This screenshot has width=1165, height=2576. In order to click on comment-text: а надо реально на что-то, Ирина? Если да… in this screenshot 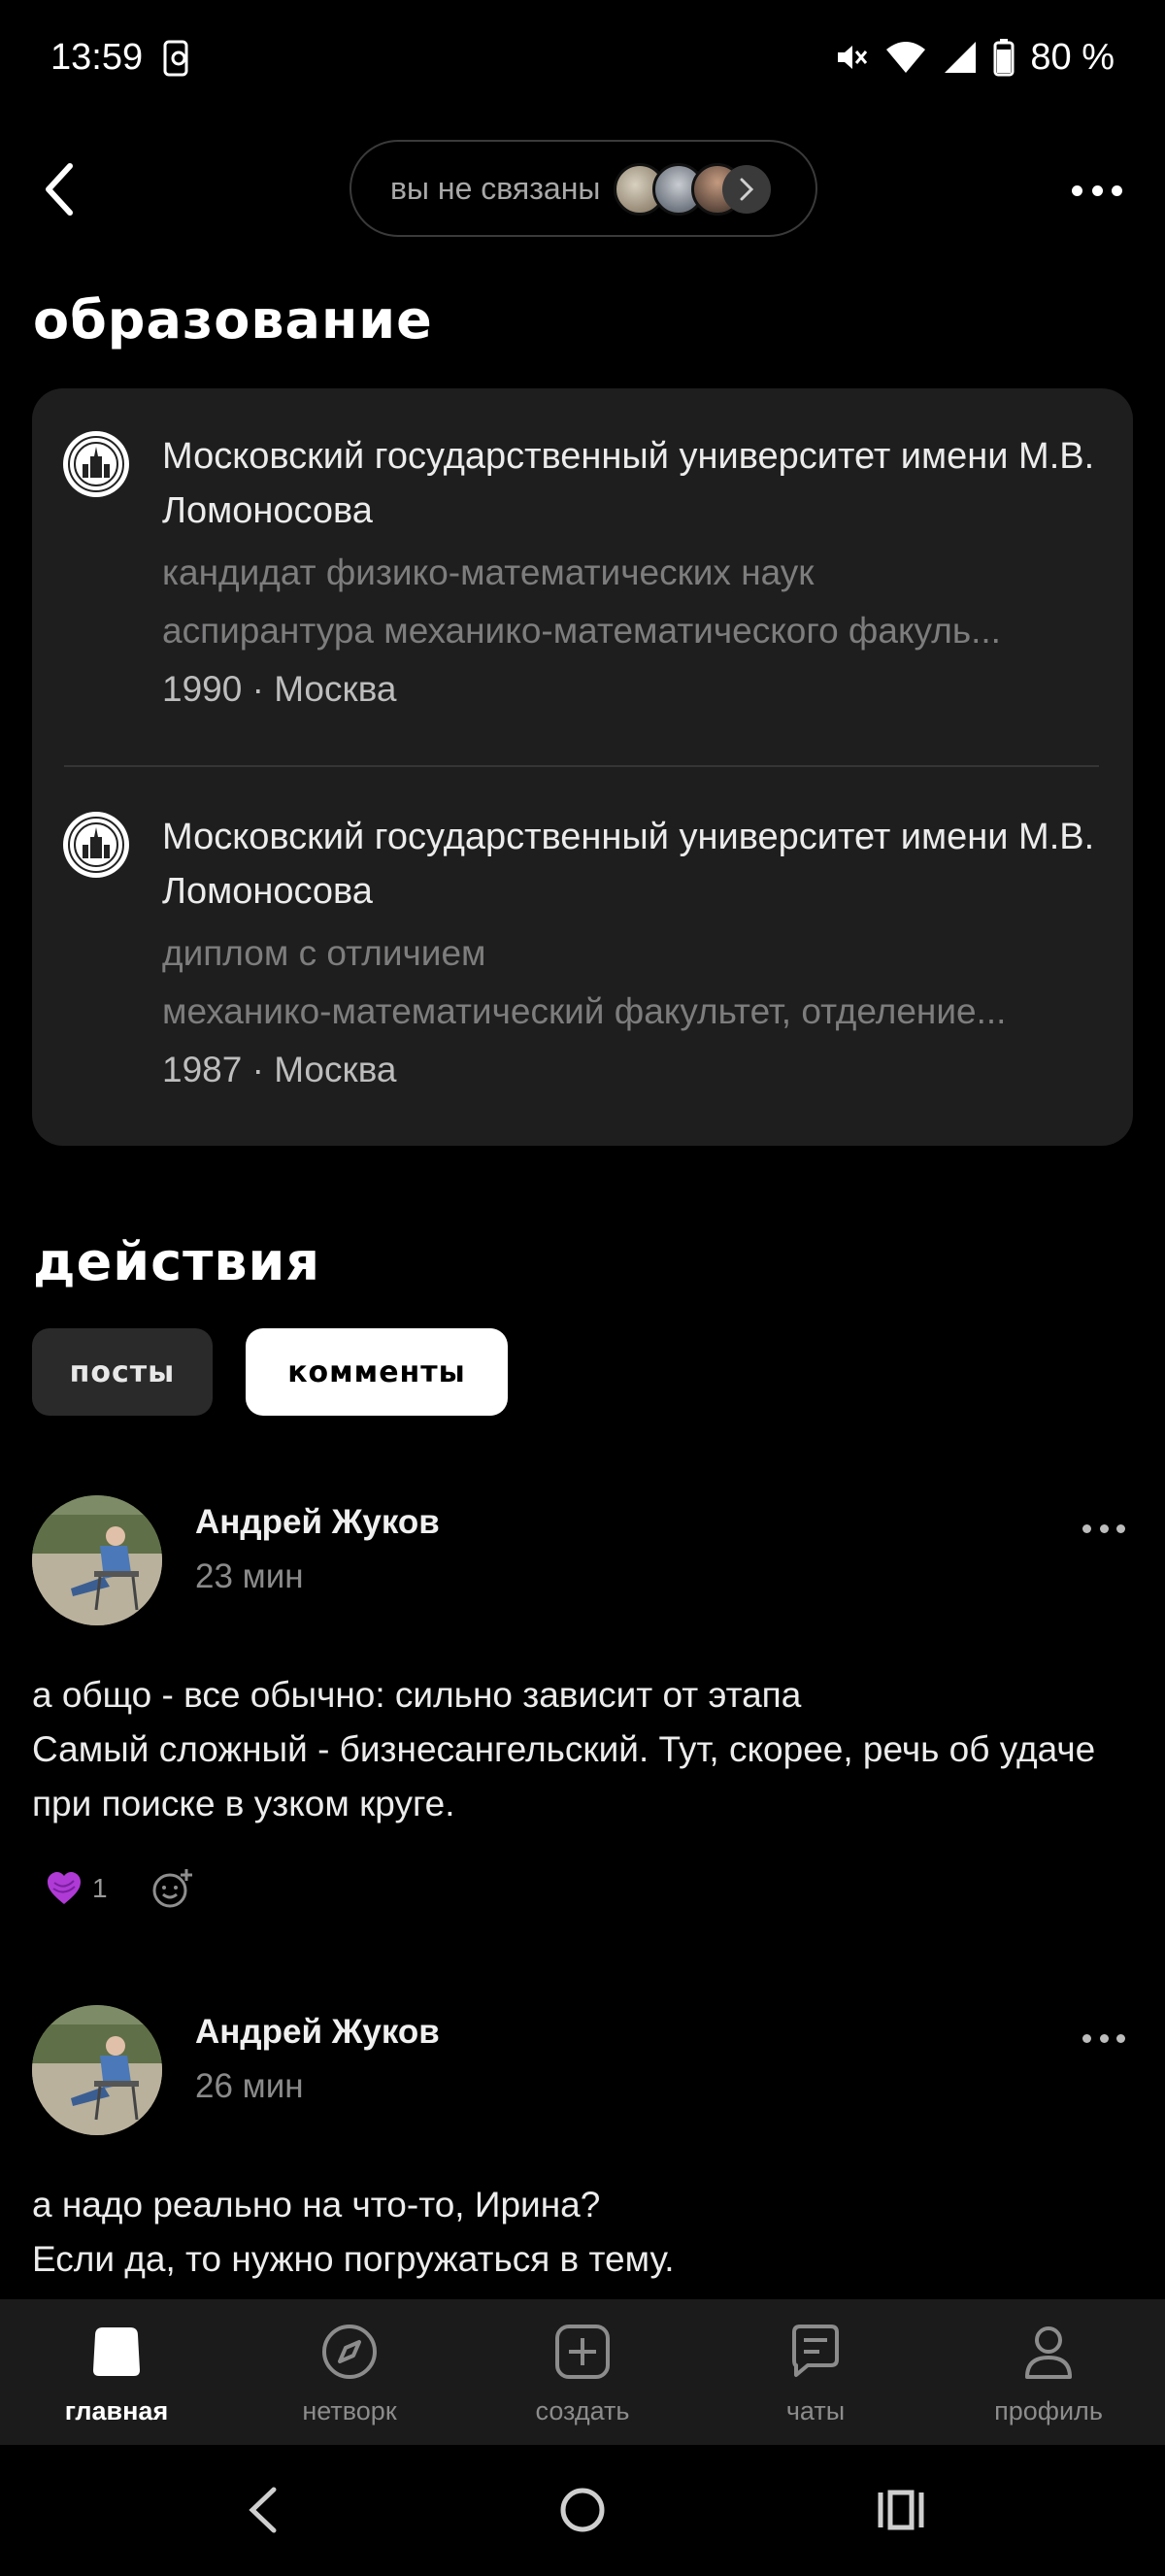, I will do `click(353, 2232)`.